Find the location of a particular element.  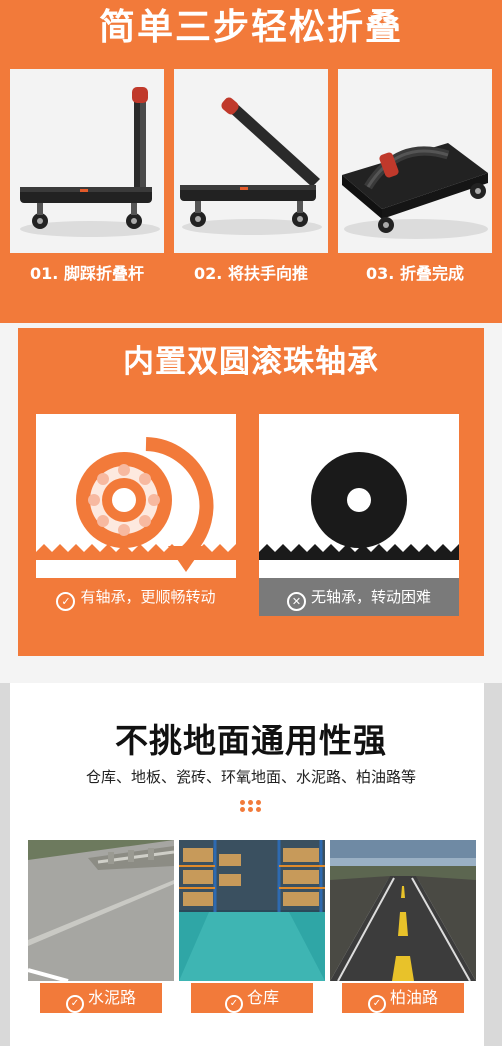

ground-label-concrete: ✓ 水泥路 is located at coordinates (101, 998).